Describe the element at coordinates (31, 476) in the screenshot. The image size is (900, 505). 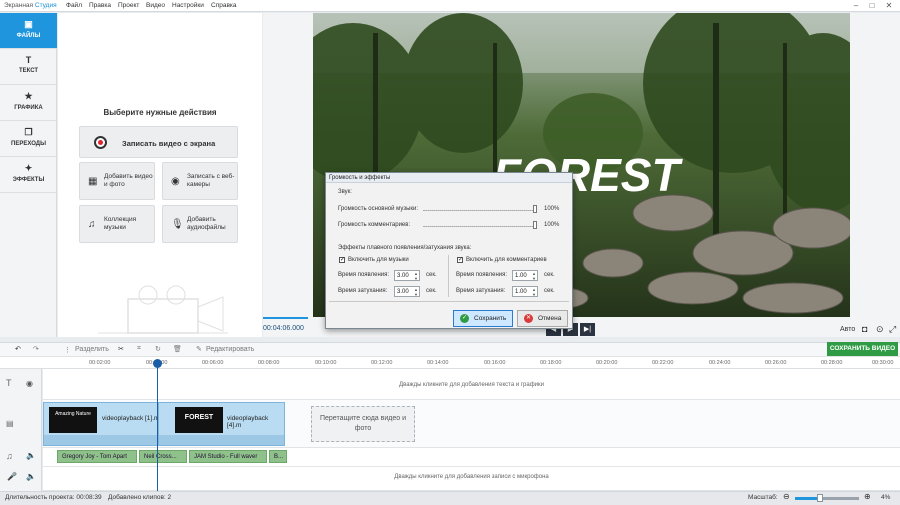
I see `mic-speaker-icon: 🔈` at that location.